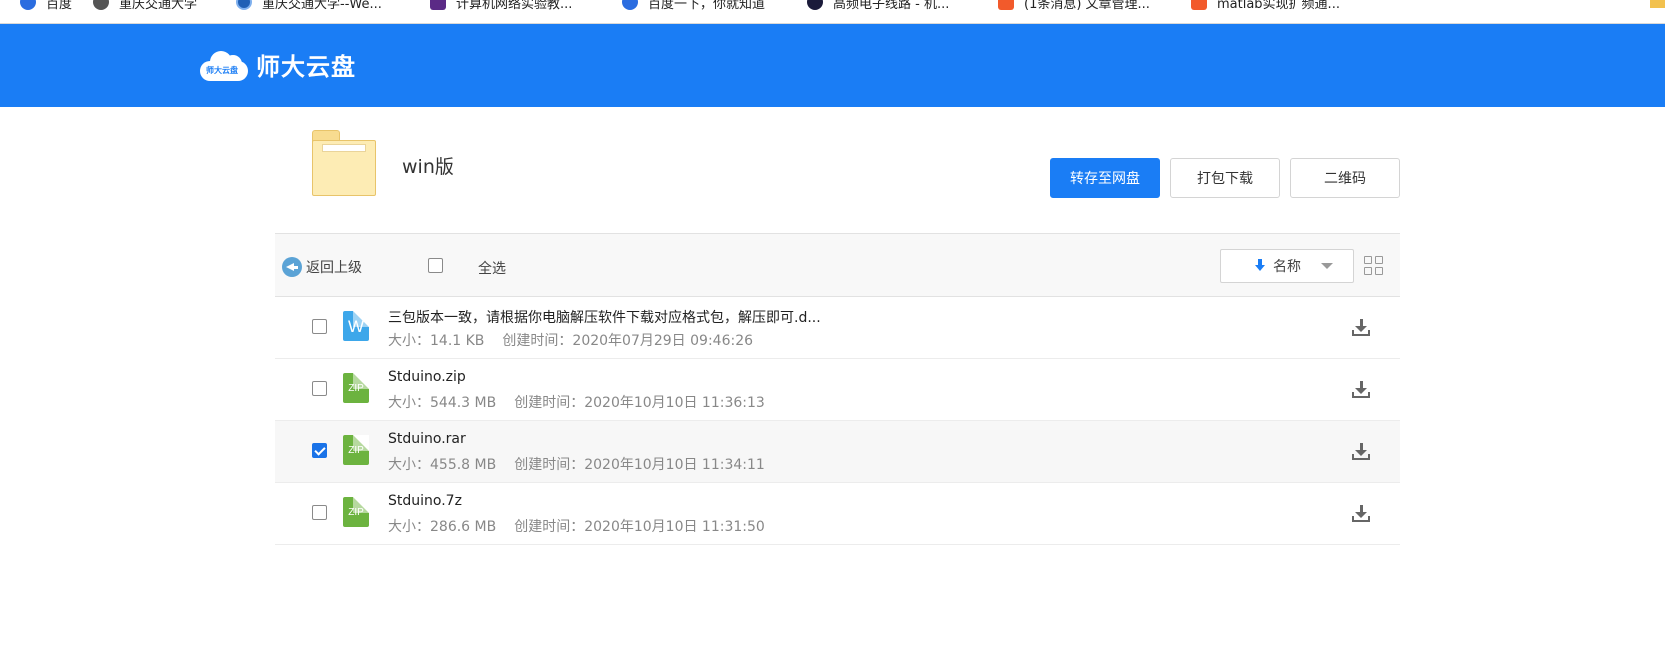 This screenshot has width=1665, height=661. I want to click on file-meta: 大小：544.3 MB 创建时间：2020年10月10日 11:36:13, so click(576, 402).